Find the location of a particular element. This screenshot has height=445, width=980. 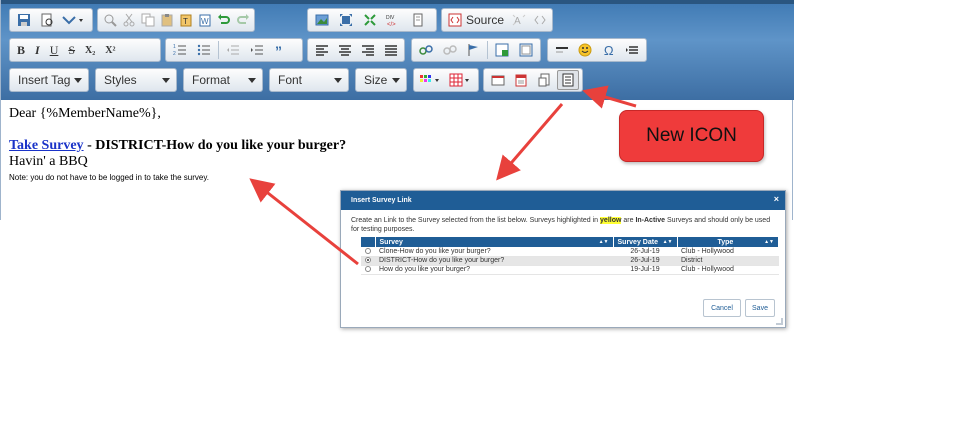

anchor-flag-icon is located at coordinates (474, 50).